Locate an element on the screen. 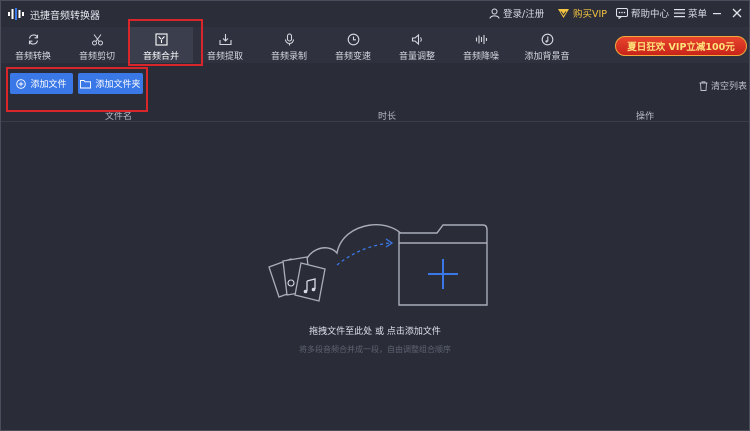  highlight-box-merge-tab is located at coordinates (165, 42).